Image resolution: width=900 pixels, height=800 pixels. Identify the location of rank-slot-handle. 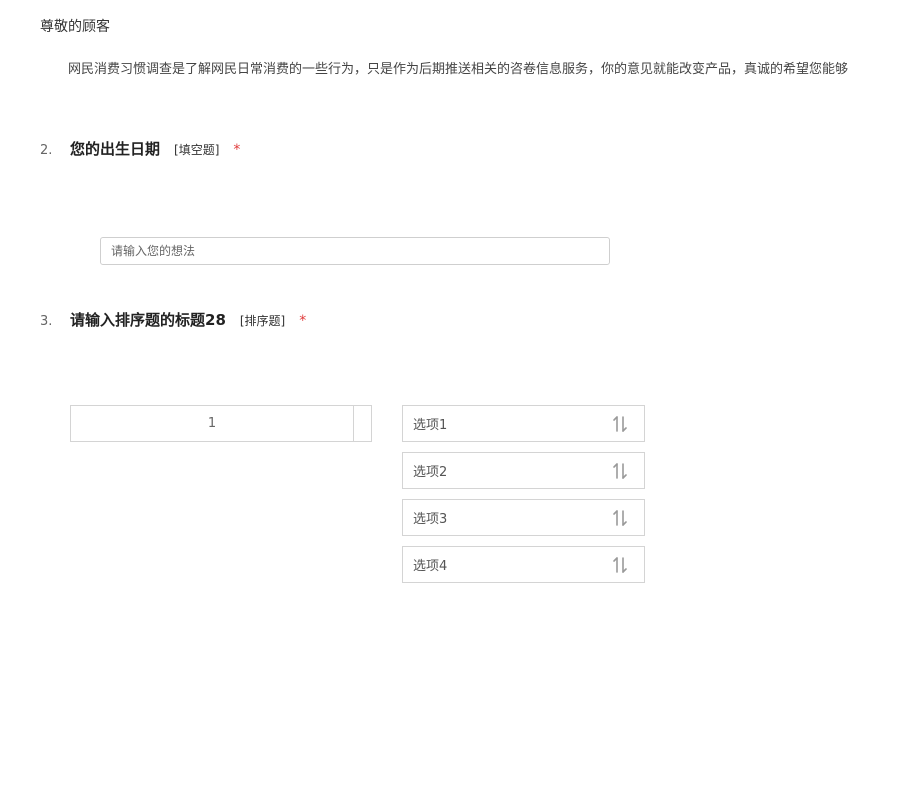
(362, 423).